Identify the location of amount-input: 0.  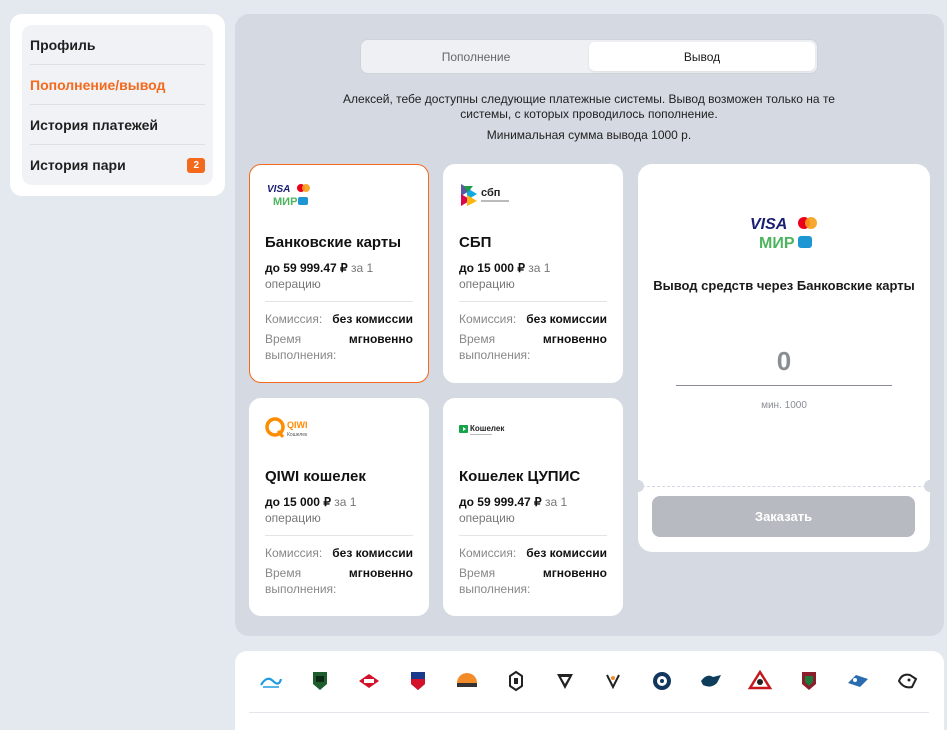
(784, 366).